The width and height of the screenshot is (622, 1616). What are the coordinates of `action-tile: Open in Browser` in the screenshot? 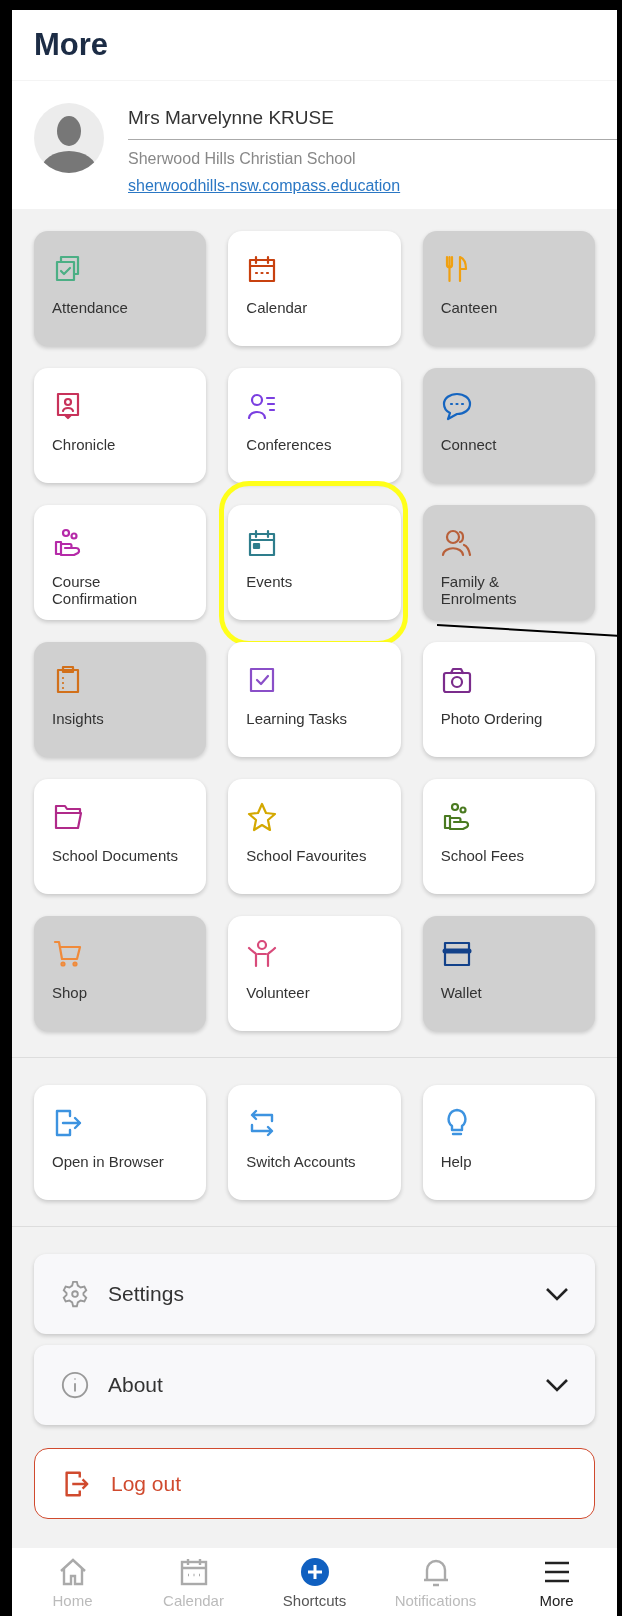 It's located at (120, 1142).